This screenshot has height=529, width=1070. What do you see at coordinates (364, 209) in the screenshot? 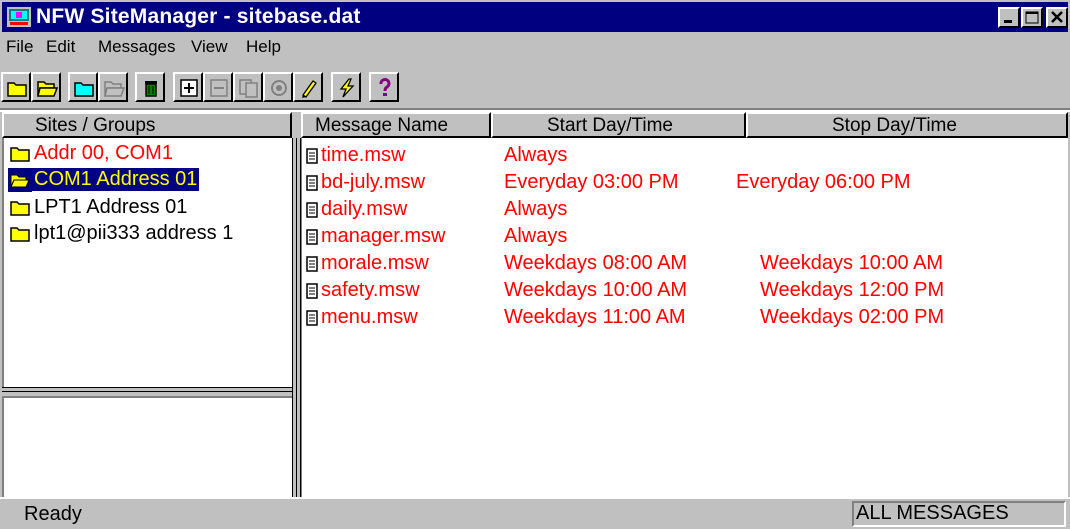
I see `message-name: daily.msw` at bounding box center [364, 209].